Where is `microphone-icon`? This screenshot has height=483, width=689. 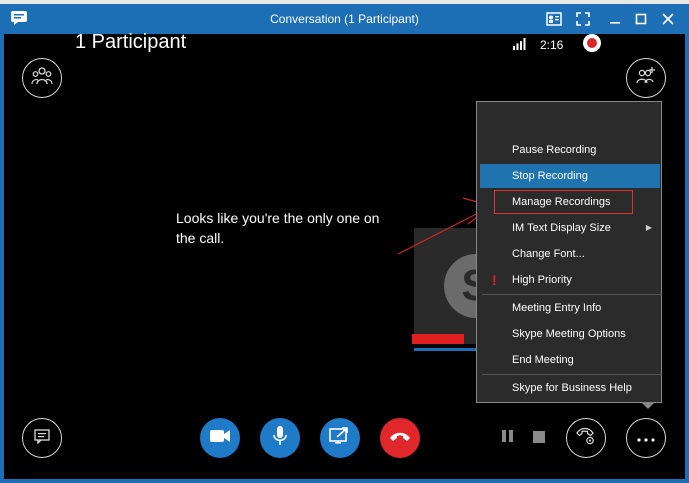
microphone-icon is located at coordinates (280, 438).